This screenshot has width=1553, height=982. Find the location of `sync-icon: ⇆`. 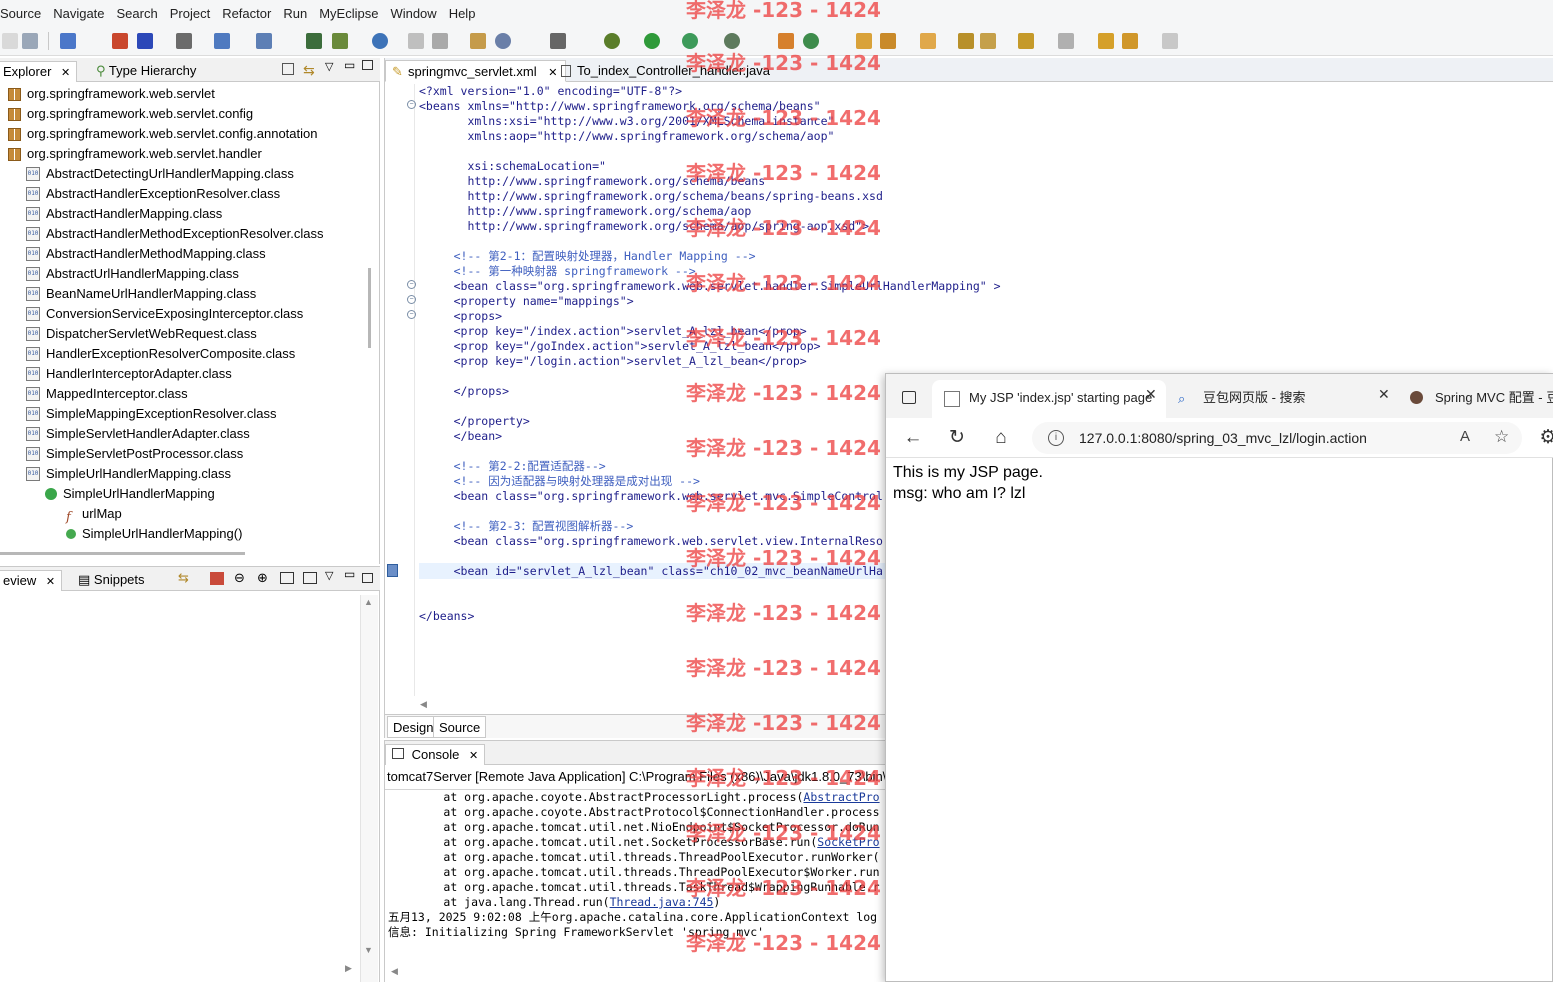

sync-icon: ⇆ is located at coordinates (183, 578).